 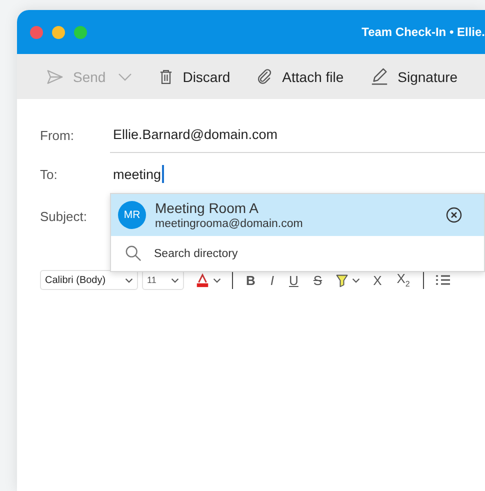 What do you see at coordinates (454, 215) in the screenshot?
I see `remove-icon` at bounding box center [454, 215].